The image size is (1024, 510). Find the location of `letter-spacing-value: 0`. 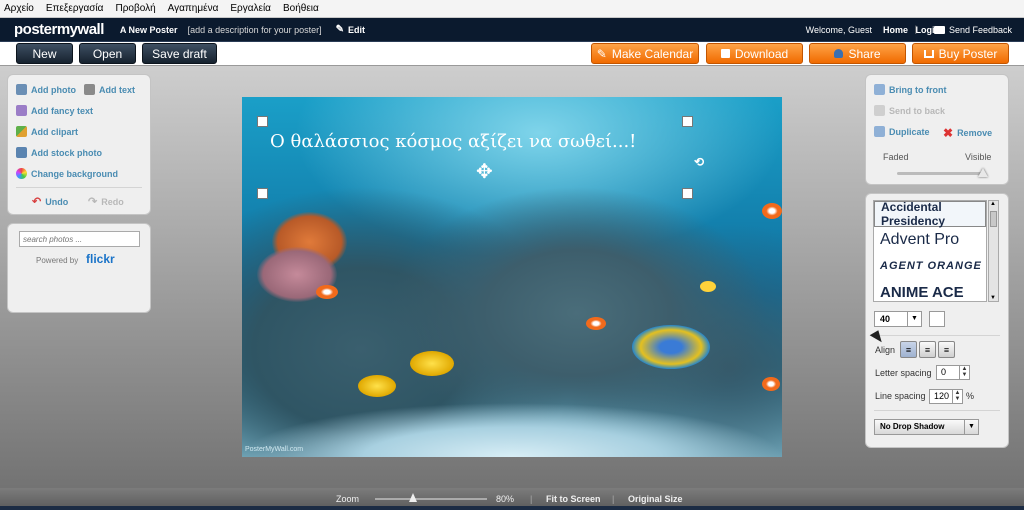

letter-spacing-value: 0 is located at coordinates (944, 372).